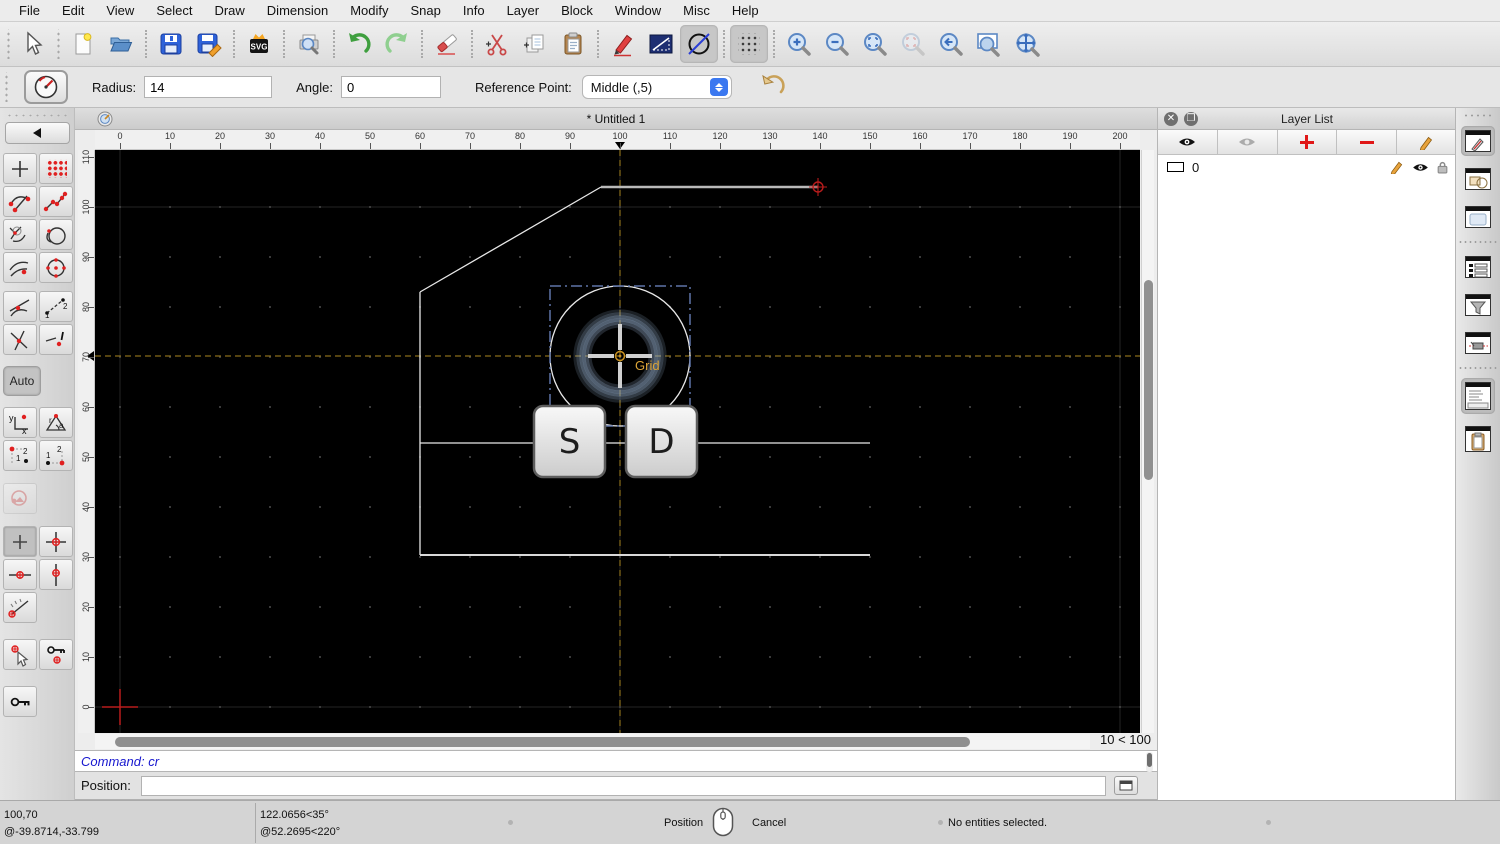 The width and height of the screenshot is (1500, 844). I want to click on vertical-scrollbar-thumb, so click(1148, 380).